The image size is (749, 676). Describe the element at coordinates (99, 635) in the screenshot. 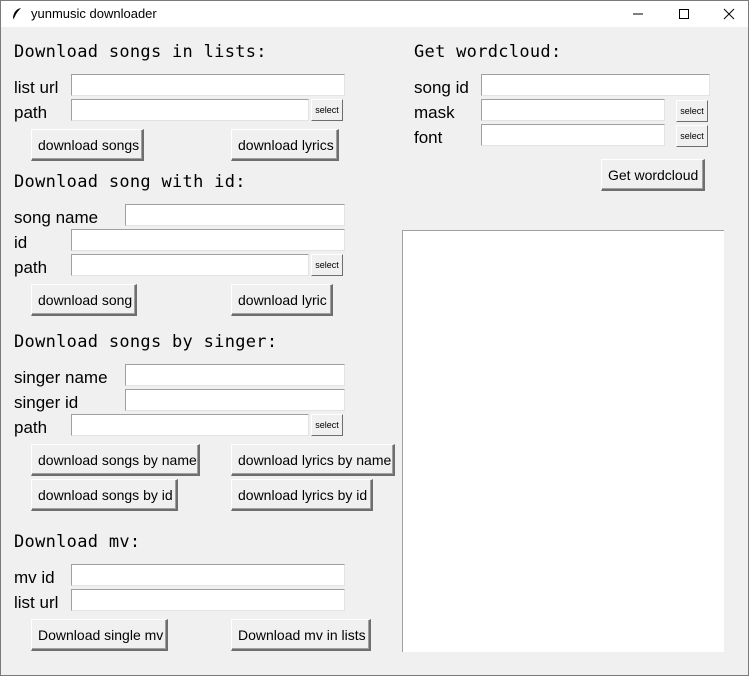

I see `download-single-mv-button: Download single mv` at that location.